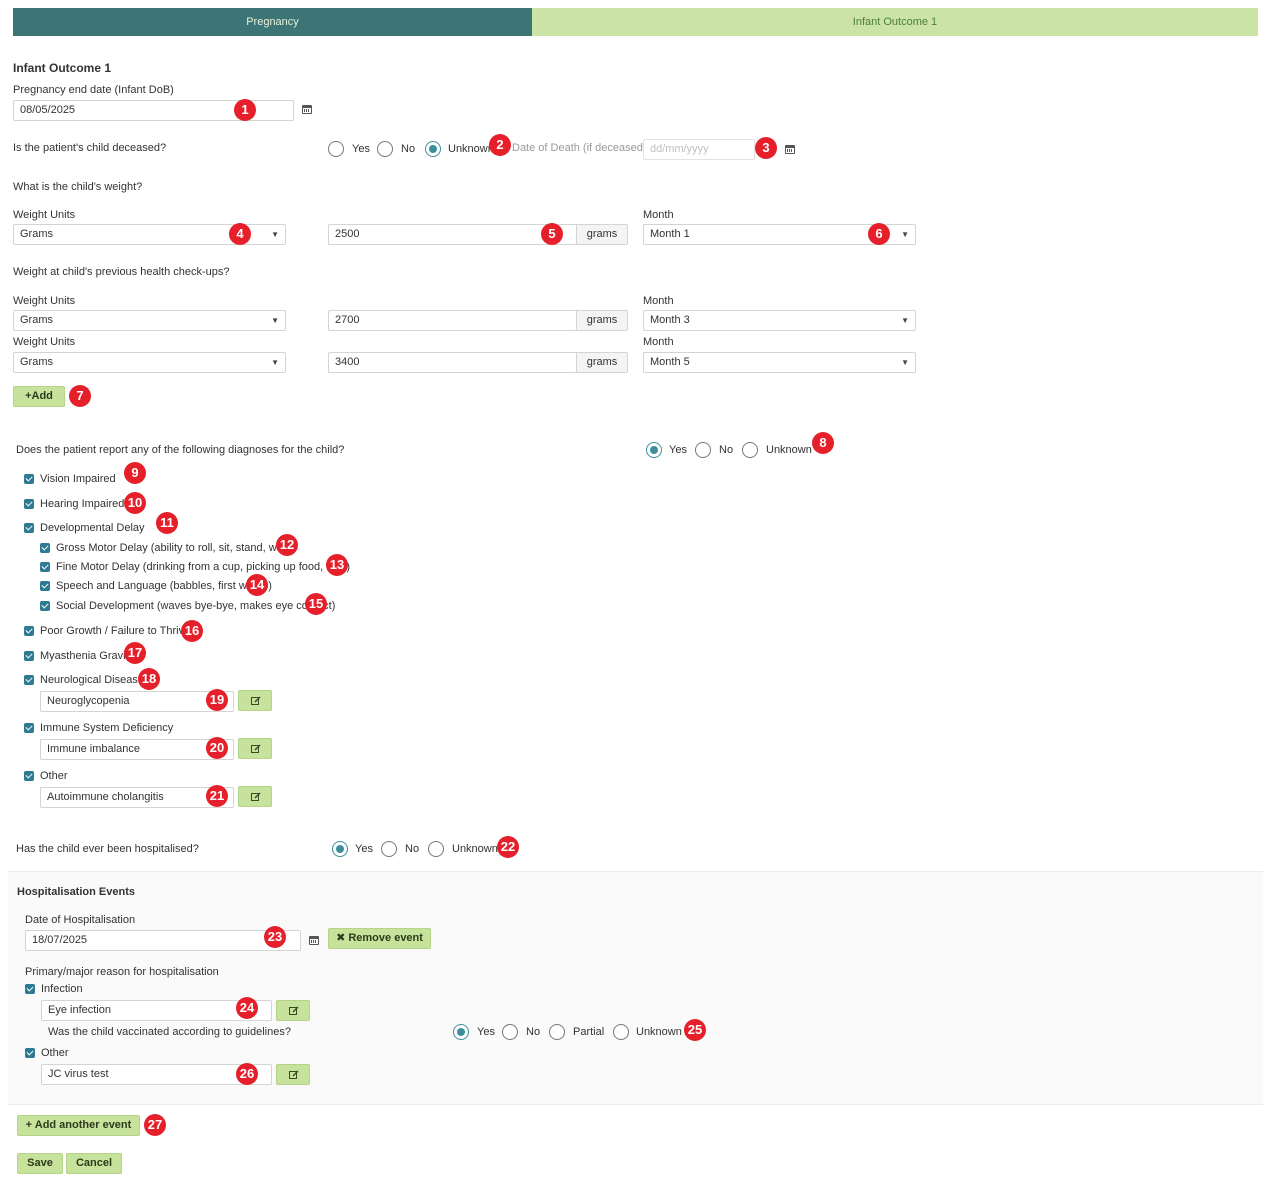  Describe the element at coordinates (78, 479) in the screenshot. I see `vision-impaired-label: Vision Impaired` at that location.